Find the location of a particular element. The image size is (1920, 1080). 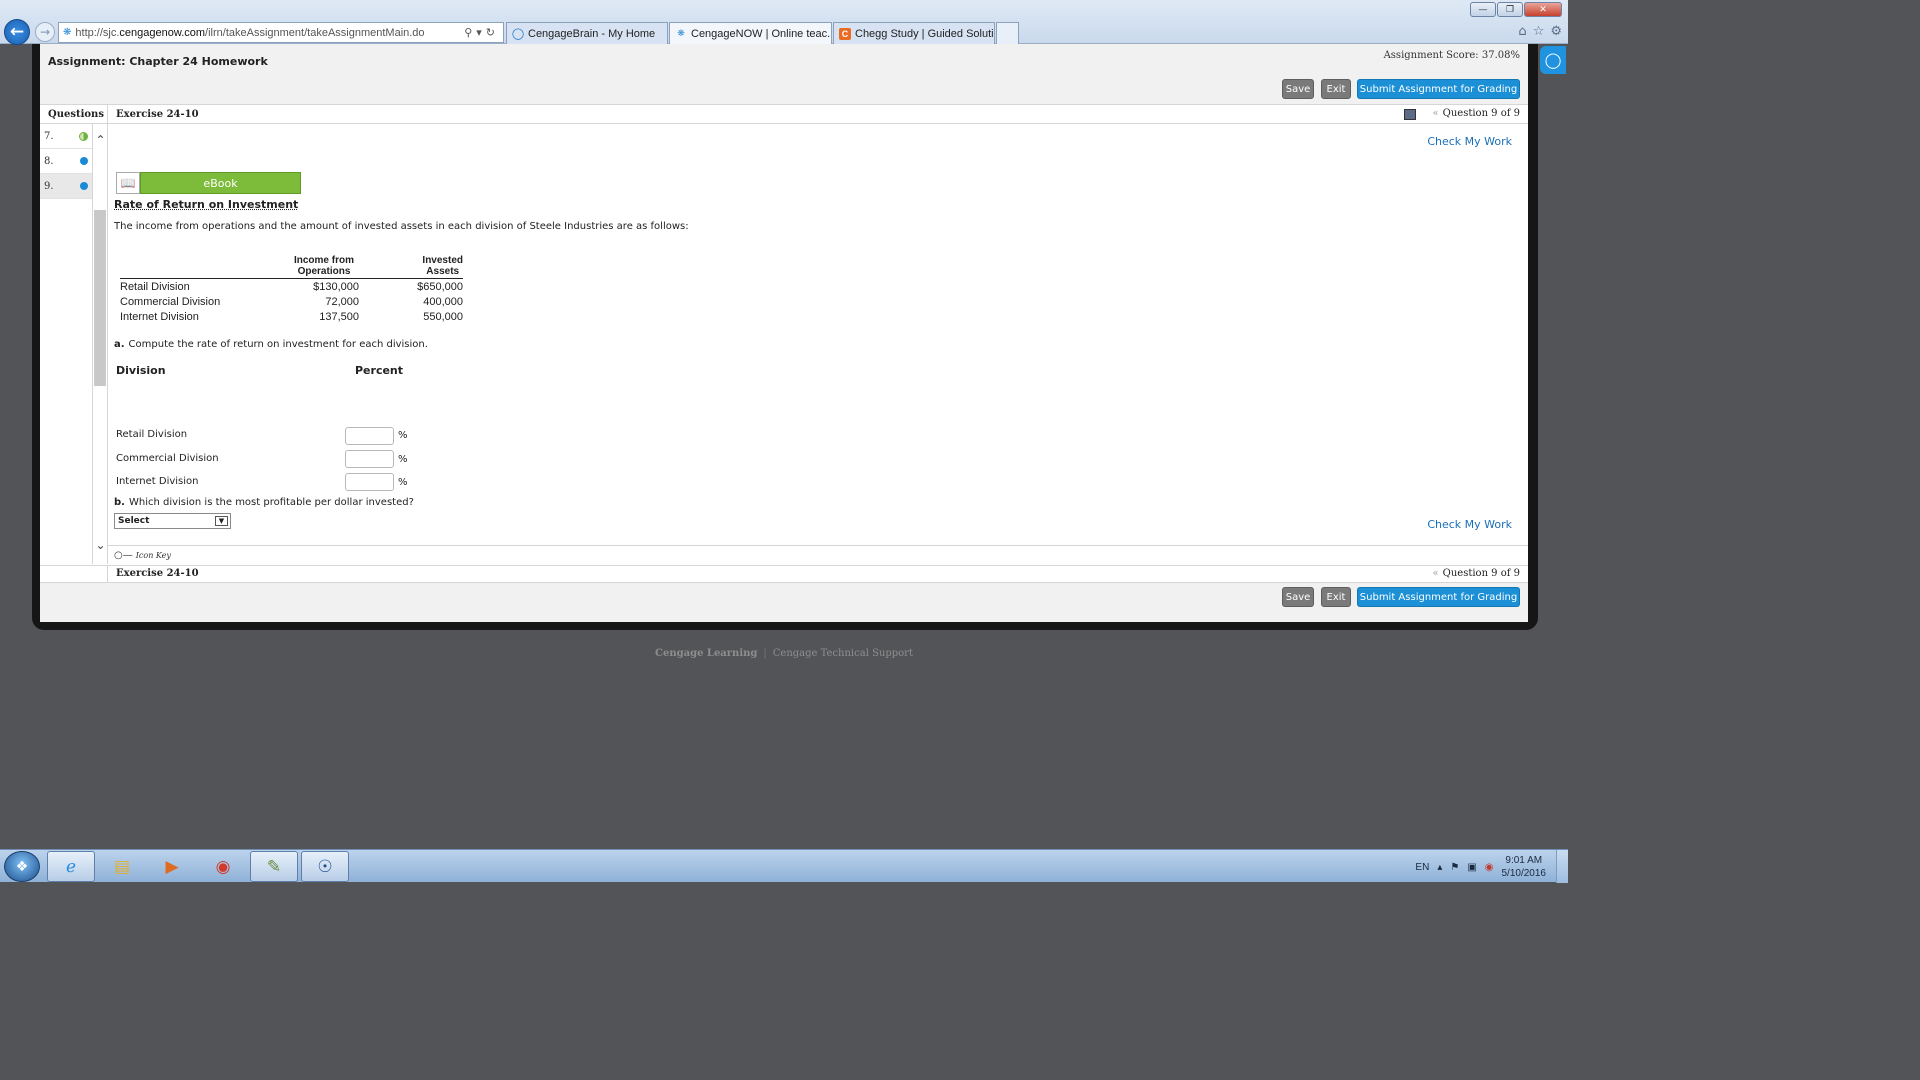

answer-label-retail: Retail Division is located at coordinates (152, 434).